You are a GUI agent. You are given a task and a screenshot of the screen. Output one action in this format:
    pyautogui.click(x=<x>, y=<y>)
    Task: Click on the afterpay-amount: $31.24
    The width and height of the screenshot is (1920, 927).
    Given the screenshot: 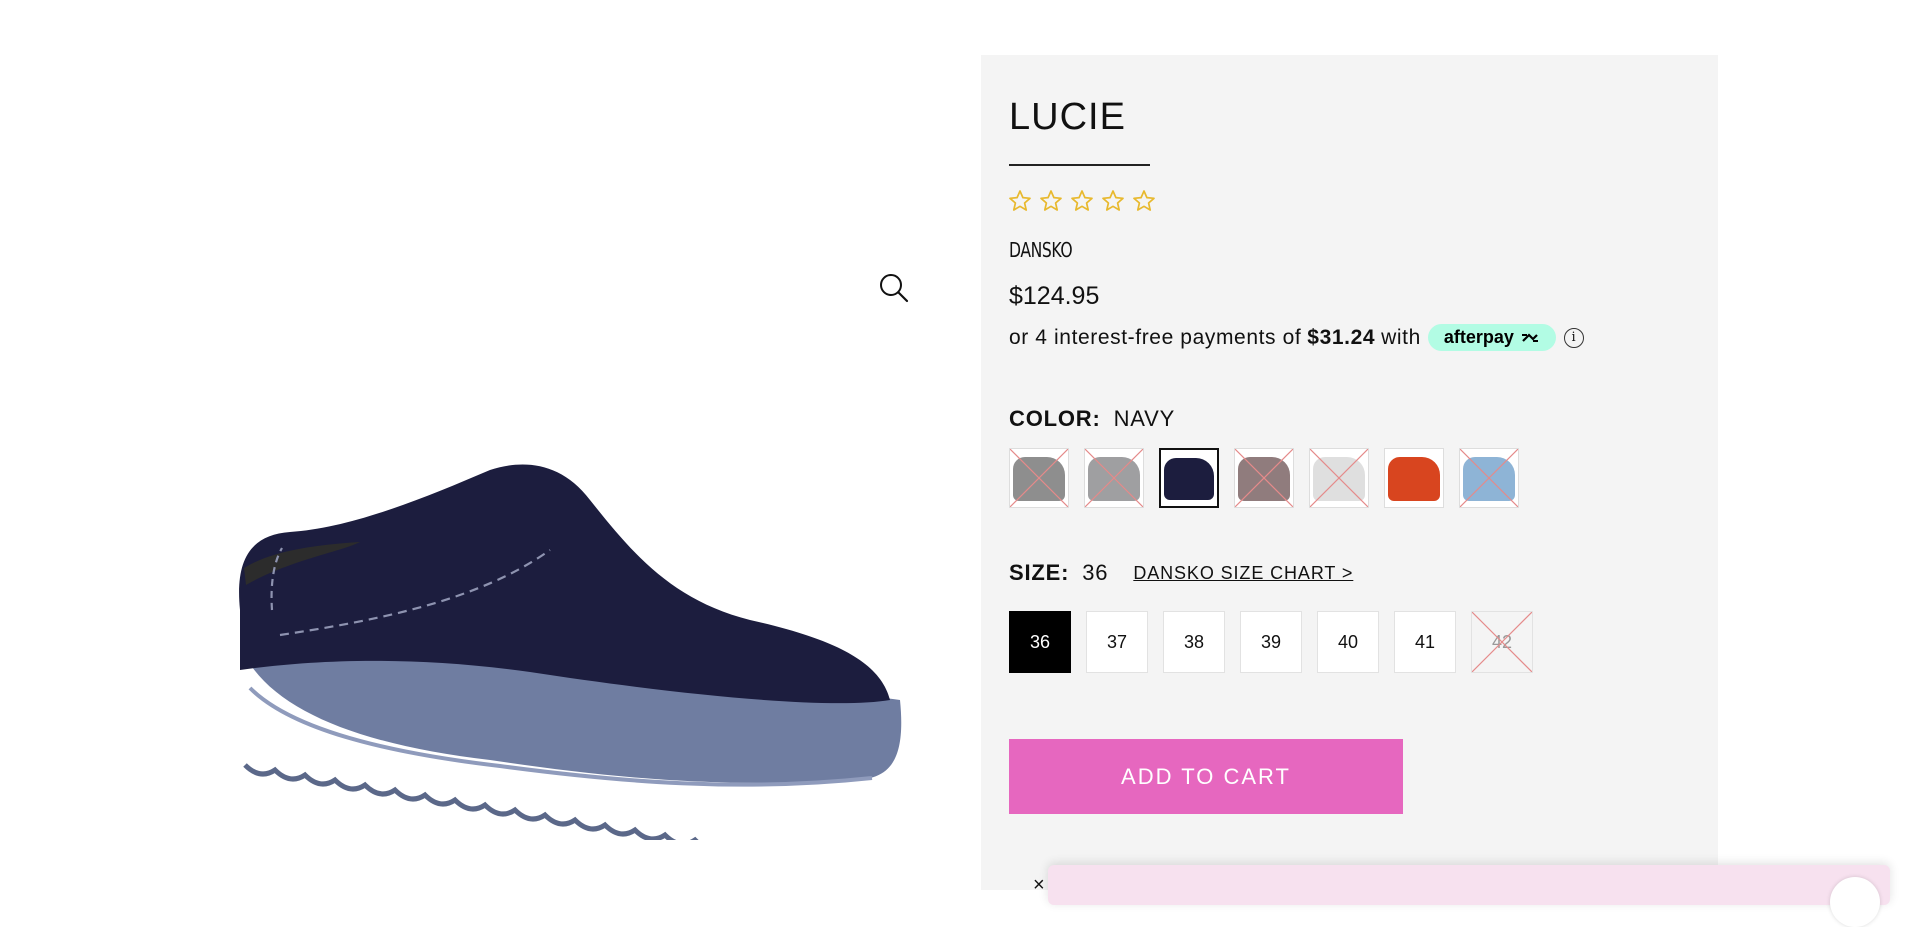 What is the action you would take?
    pyautogui.click(x=1341, y=337)
    